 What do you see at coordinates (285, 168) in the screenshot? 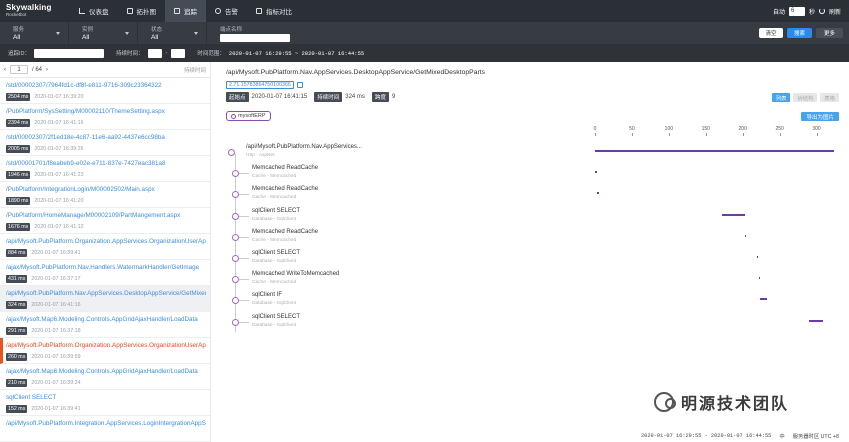
I see `span-name: Memcached ReadCache` at bounding box center [285, 168].